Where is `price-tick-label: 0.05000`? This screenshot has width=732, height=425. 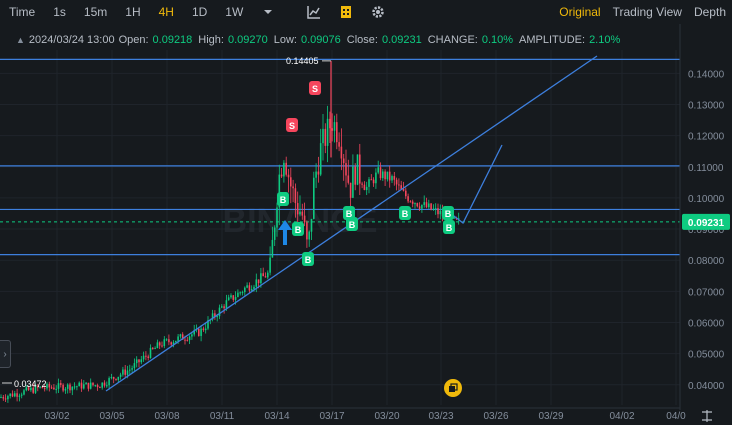
price-tick-label: 0.05000 is located at coordinates (706, 355).